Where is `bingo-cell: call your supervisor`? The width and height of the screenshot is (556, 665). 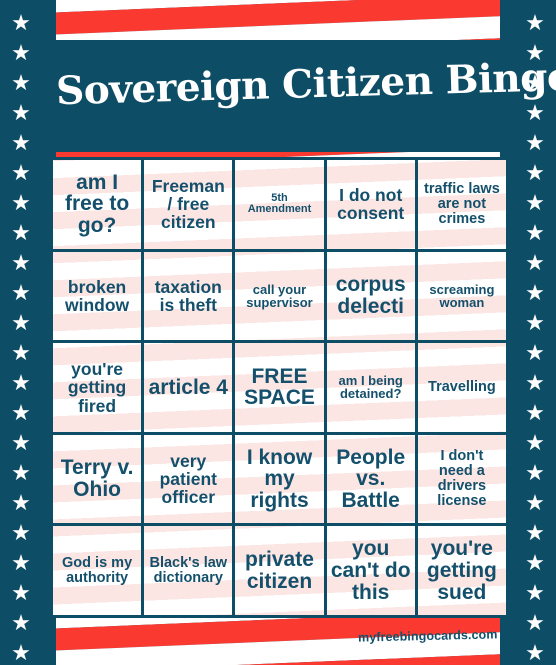 bingo-cell: call your supervisor is located at coordinates (279, 296).